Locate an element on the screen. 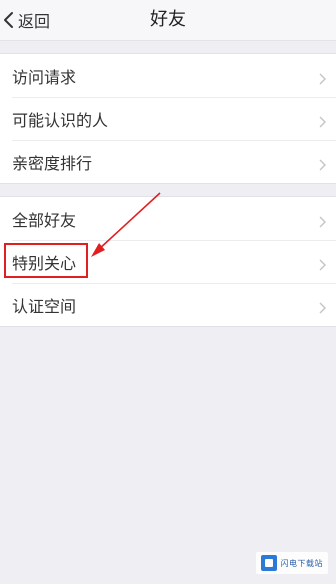  row-all-friends: 全部好友 is located at coordinates (168, 218).